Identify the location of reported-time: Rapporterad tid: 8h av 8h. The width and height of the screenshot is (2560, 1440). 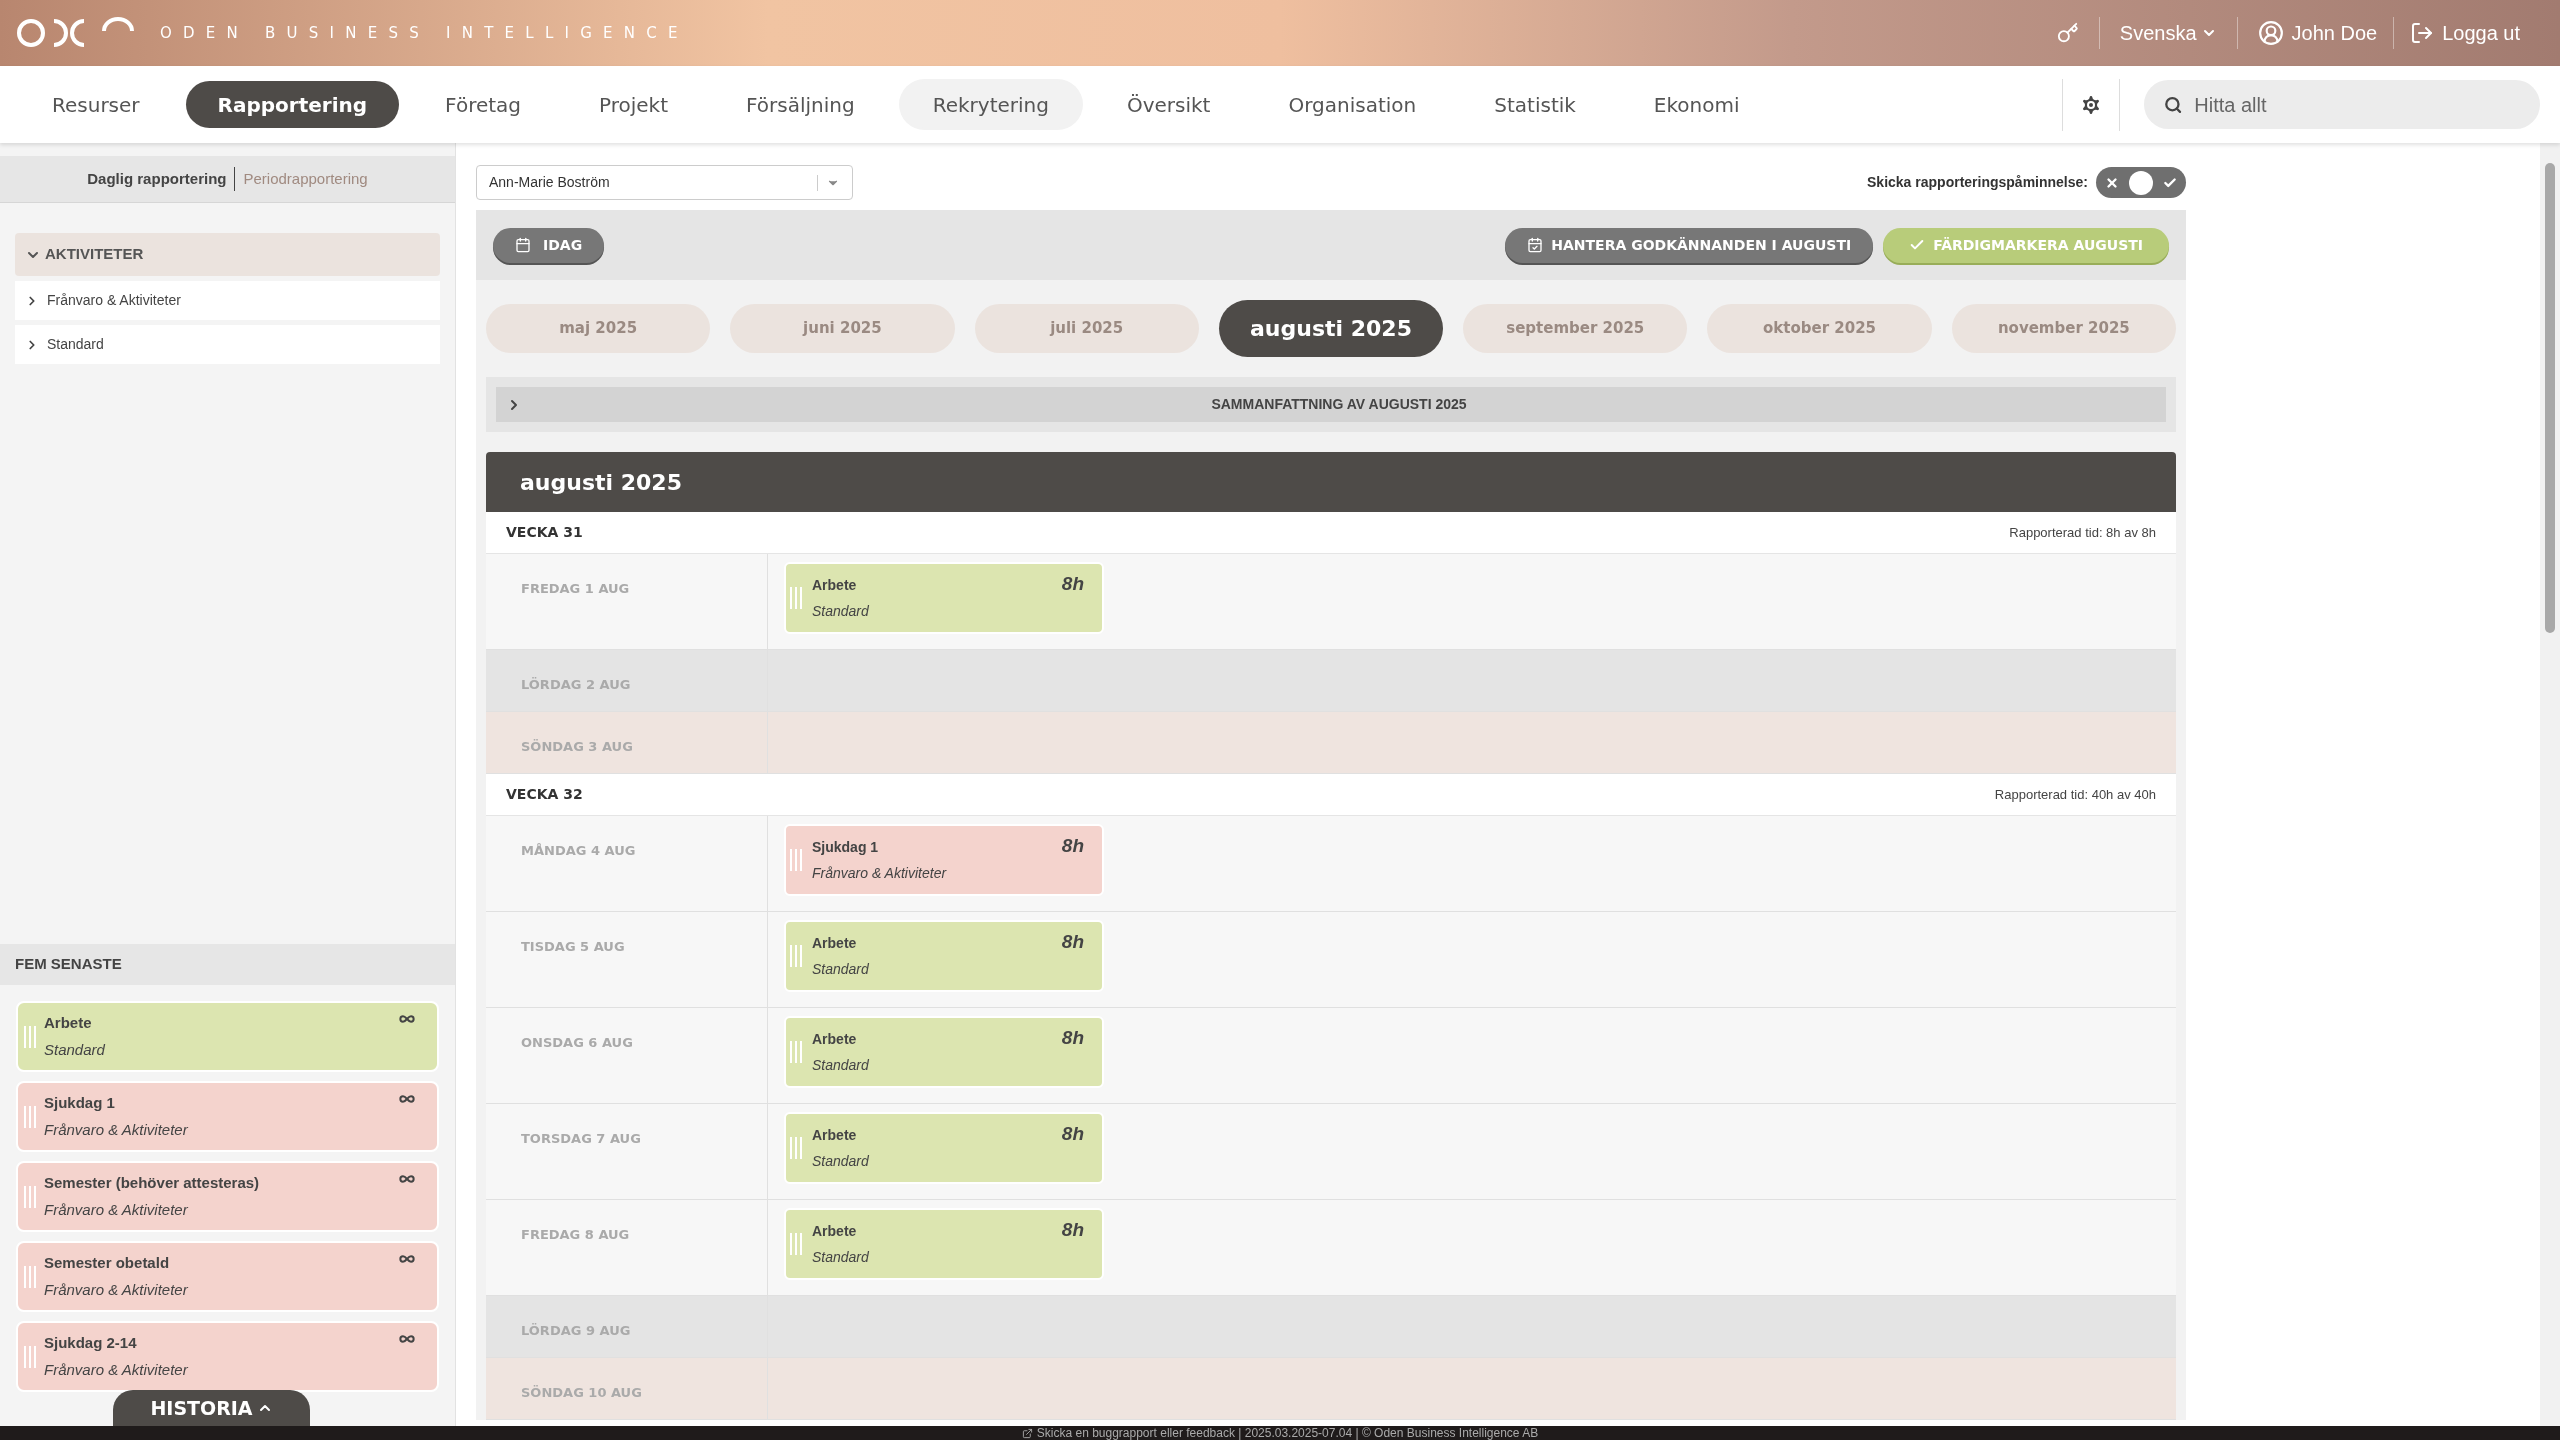
(2082, 532).